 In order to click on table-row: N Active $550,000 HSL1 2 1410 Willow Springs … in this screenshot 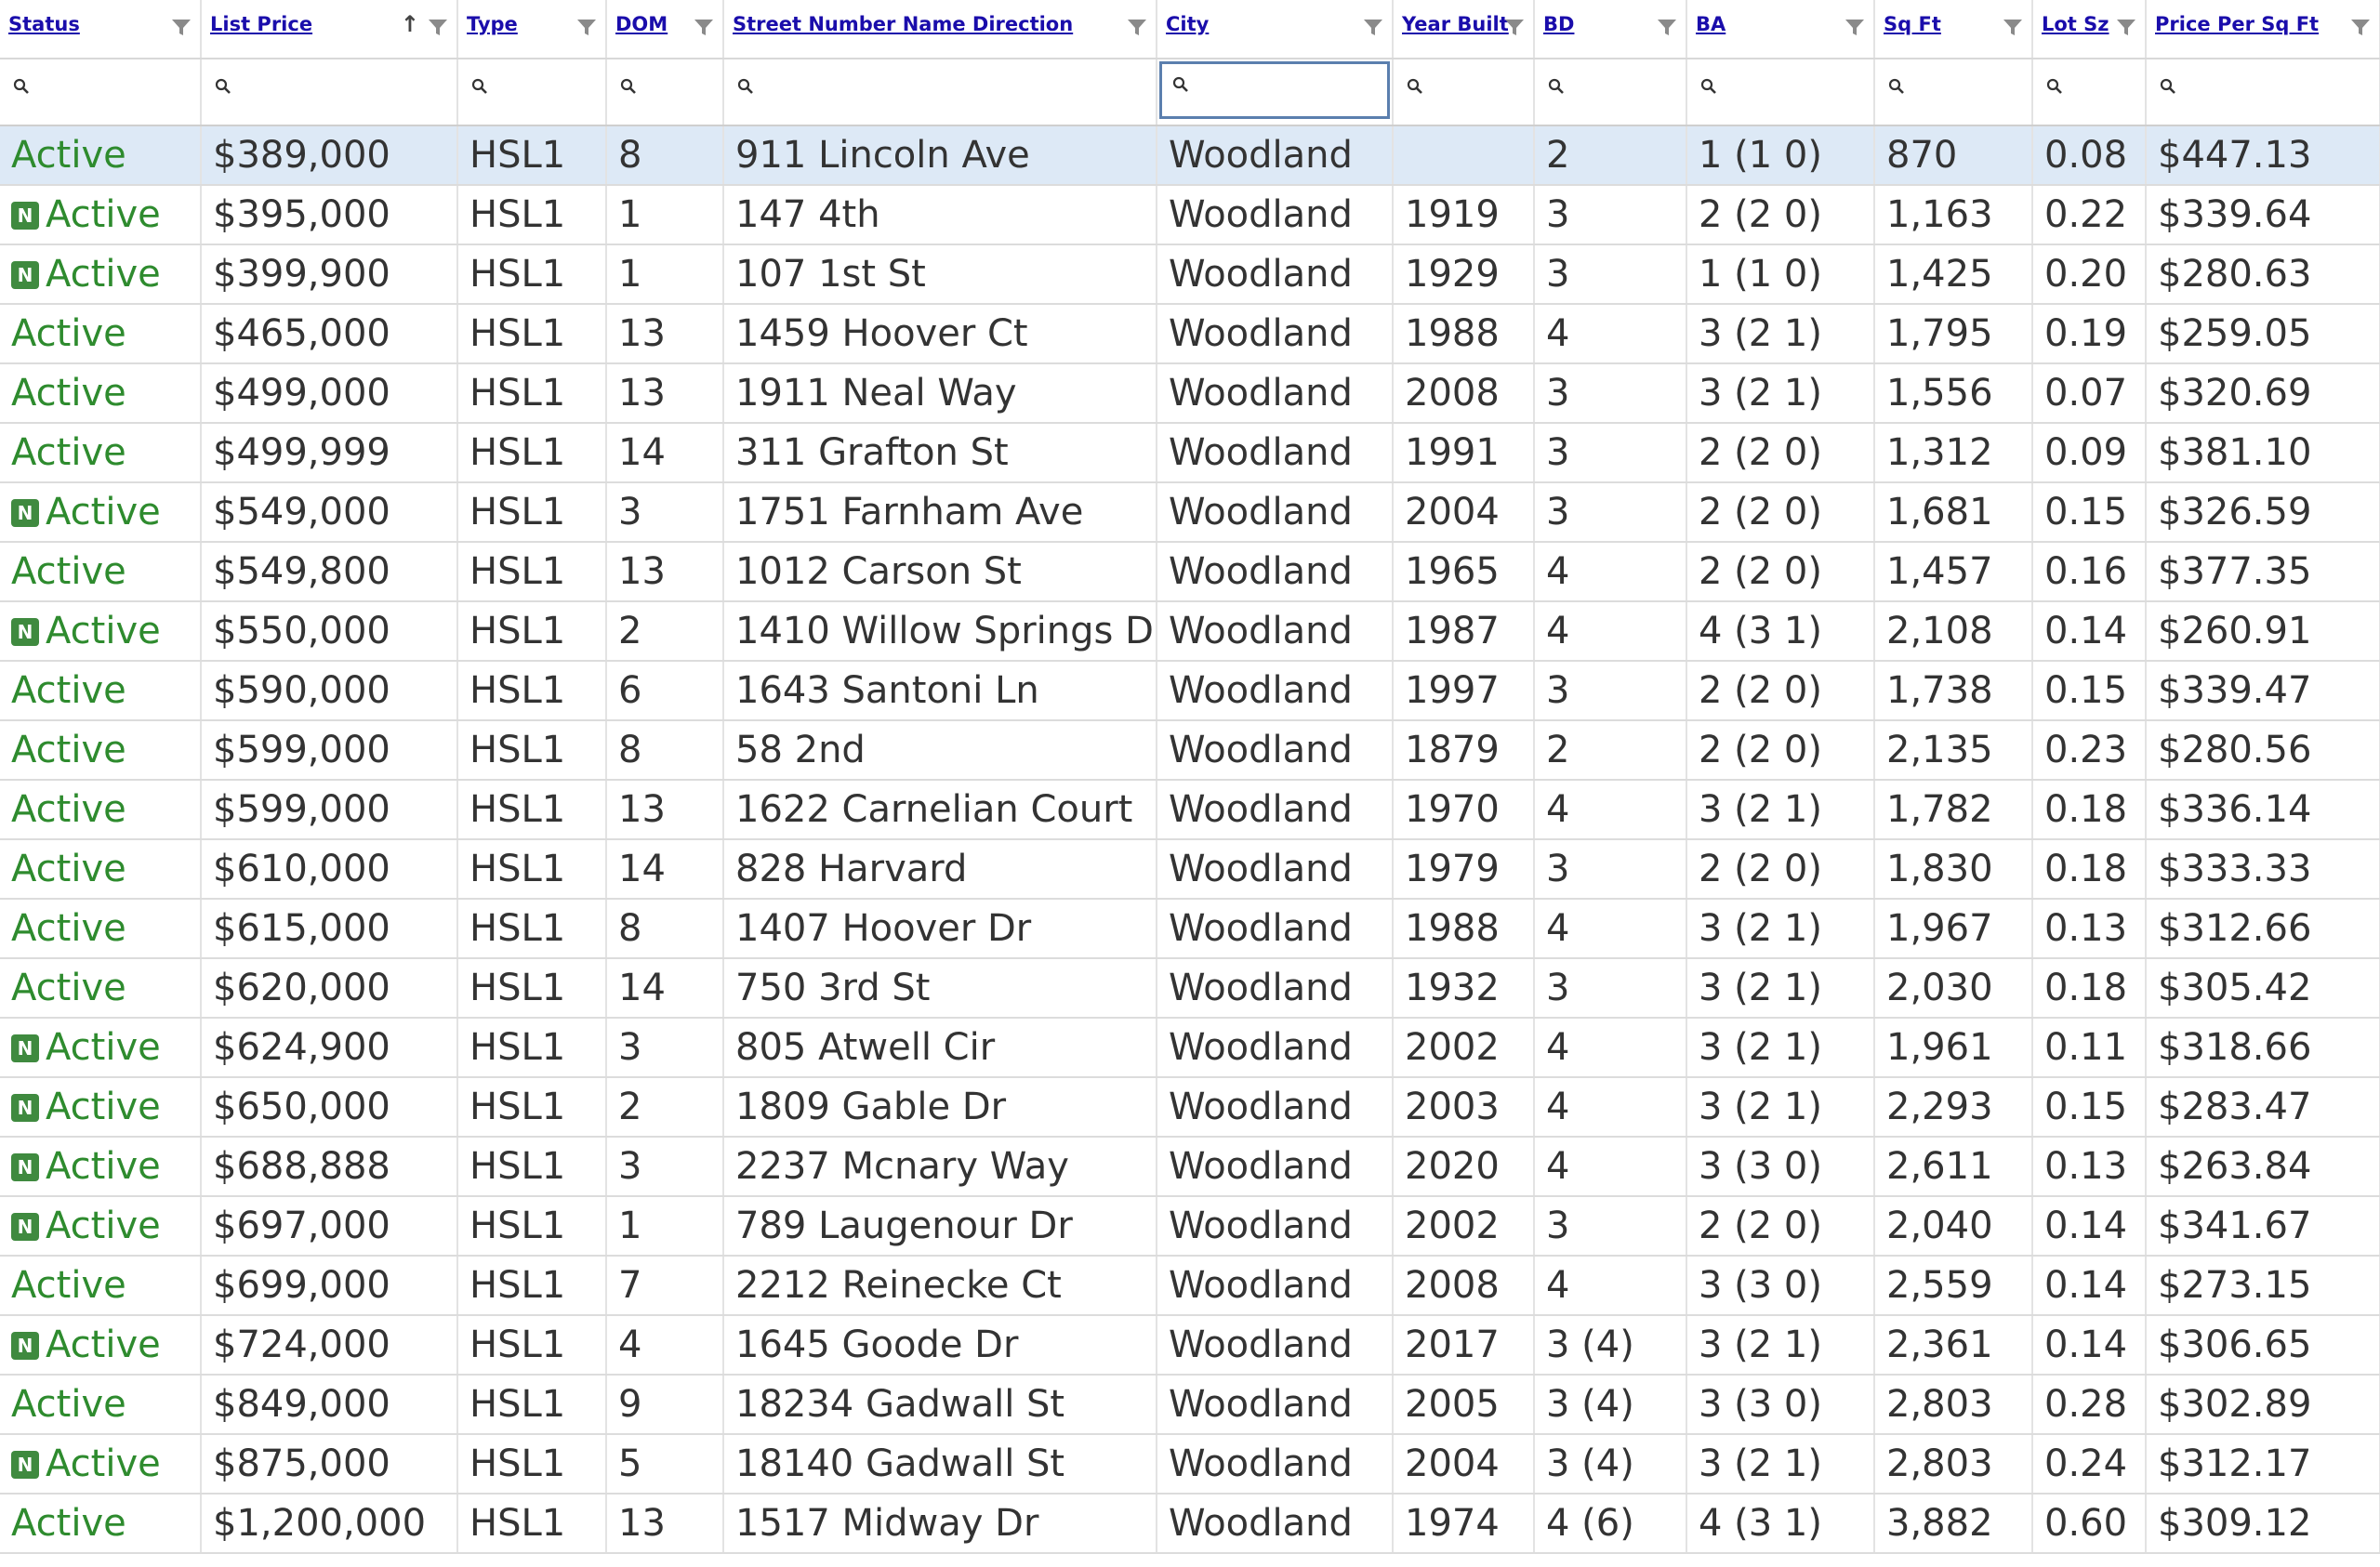, I will do `click(1190, 631)`.